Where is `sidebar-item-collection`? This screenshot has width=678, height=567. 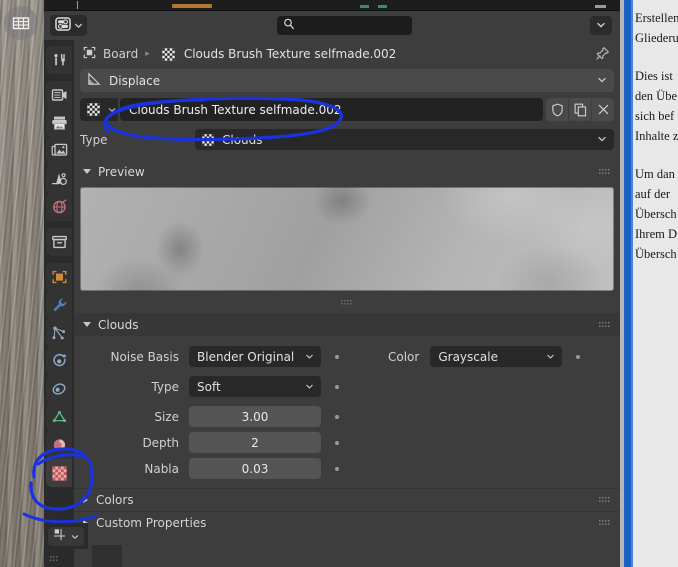
sidebar-item-collection is located at coordinates (59, 242).